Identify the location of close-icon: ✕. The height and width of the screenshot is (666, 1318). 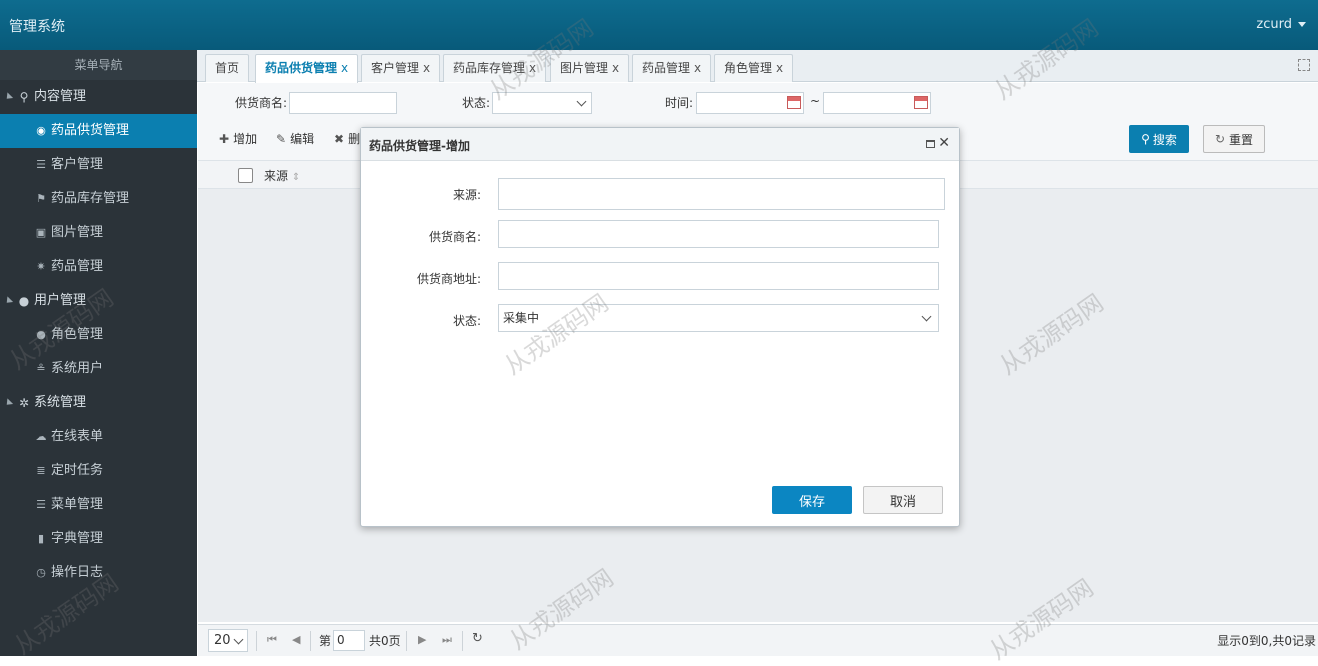
(944, 143).